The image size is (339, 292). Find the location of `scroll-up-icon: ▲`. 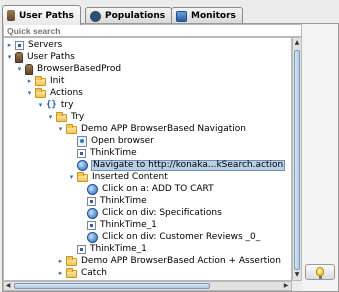

scroll-up-icon: ▲ is located at coordinates (297, 43).